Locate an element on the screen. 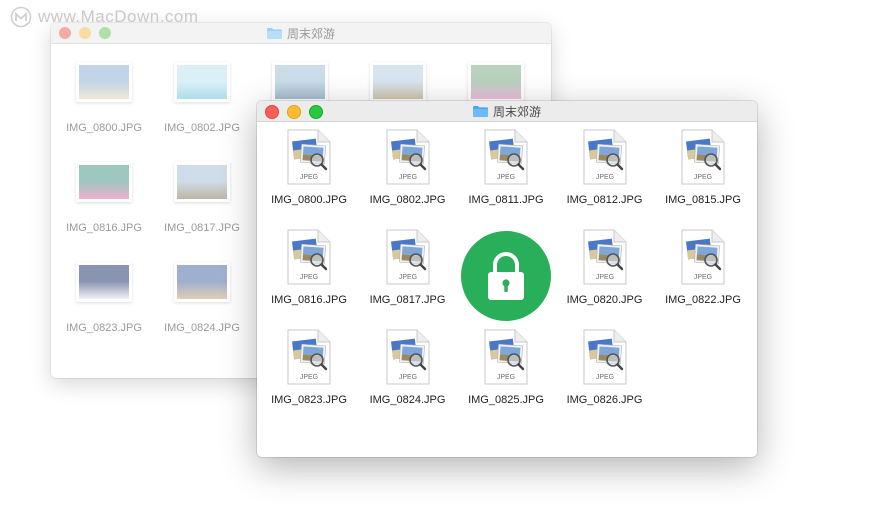 This screenshot has height=525, width=870. file-item: JPEG IMG_0811.JPG is located at coordinates (506, 167).